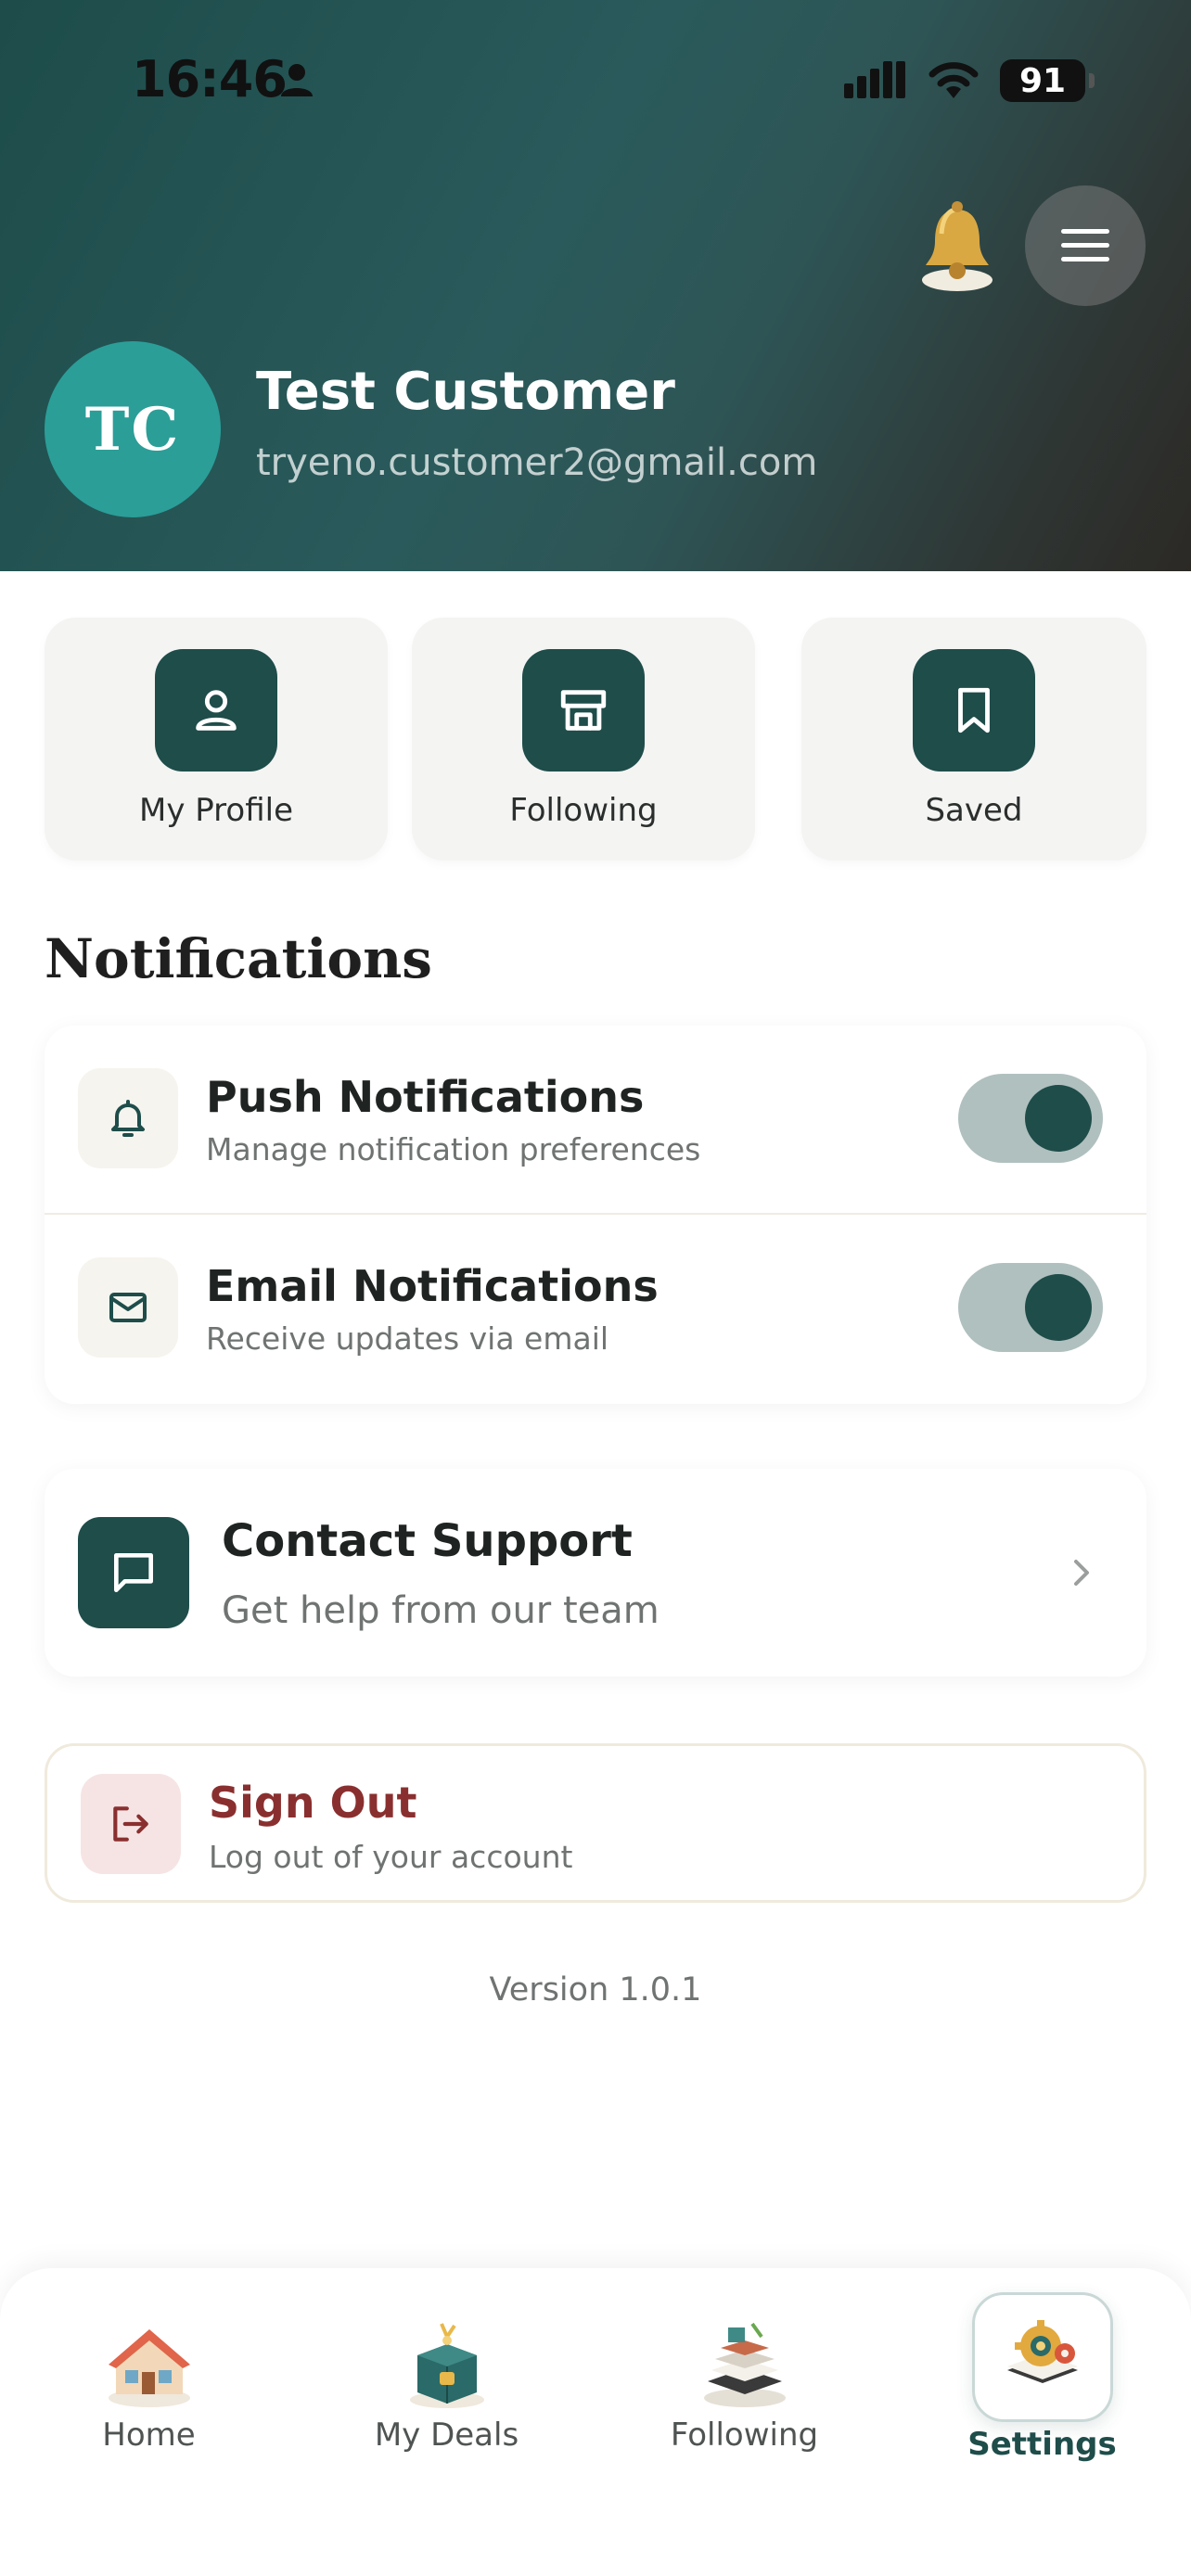 The width and height of the screenshot is (1191, 2576). I want to click on hamburger-menu-icon, so click(1085, 245).